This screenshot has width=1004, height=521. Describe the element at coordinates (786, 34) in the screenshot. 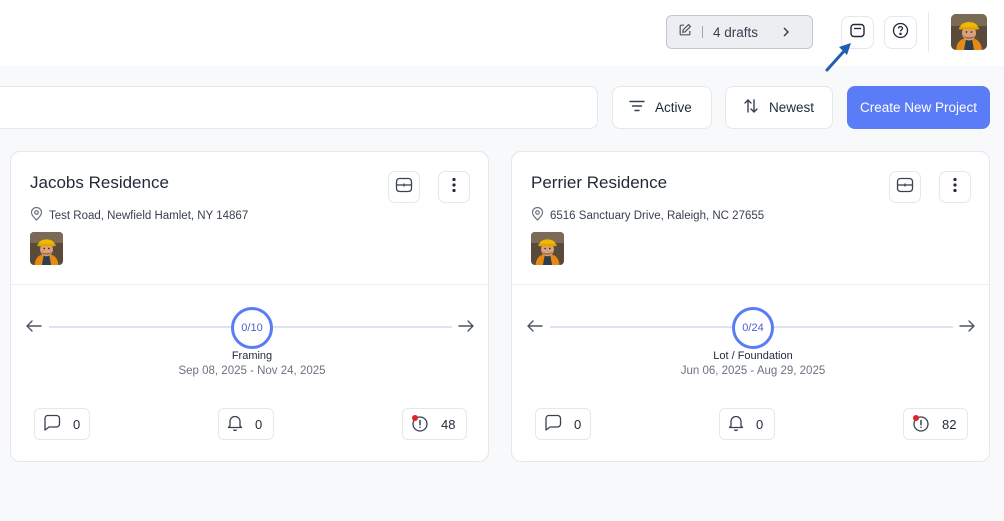

I see `chevron-right-icon` at that location.